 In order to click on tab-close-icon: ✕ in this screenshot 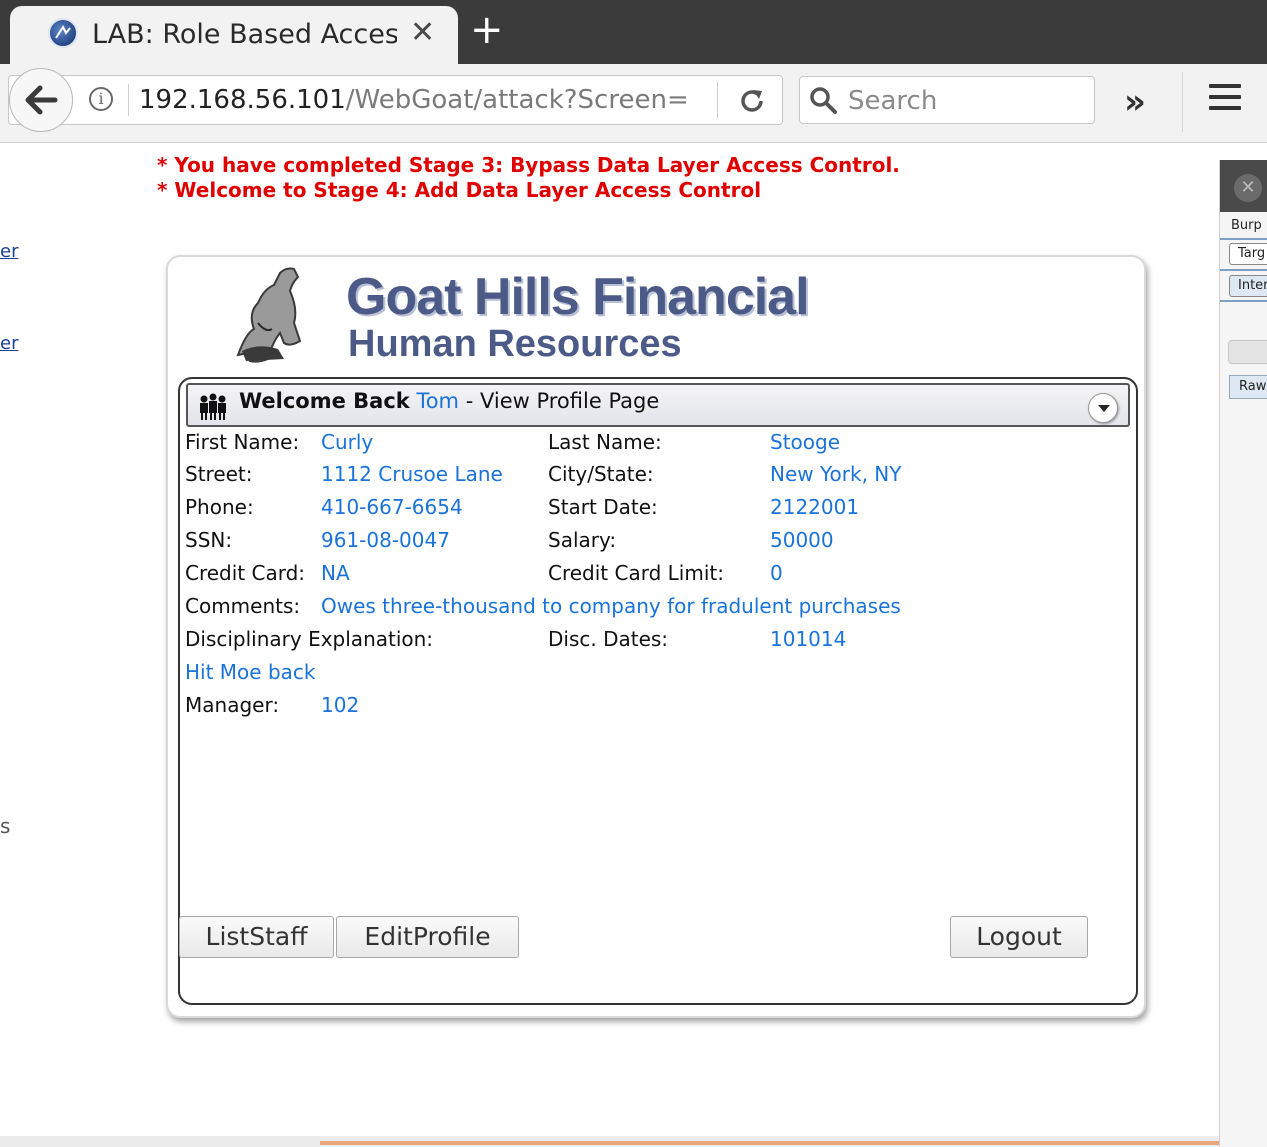, I will do `click(422, 32)`.